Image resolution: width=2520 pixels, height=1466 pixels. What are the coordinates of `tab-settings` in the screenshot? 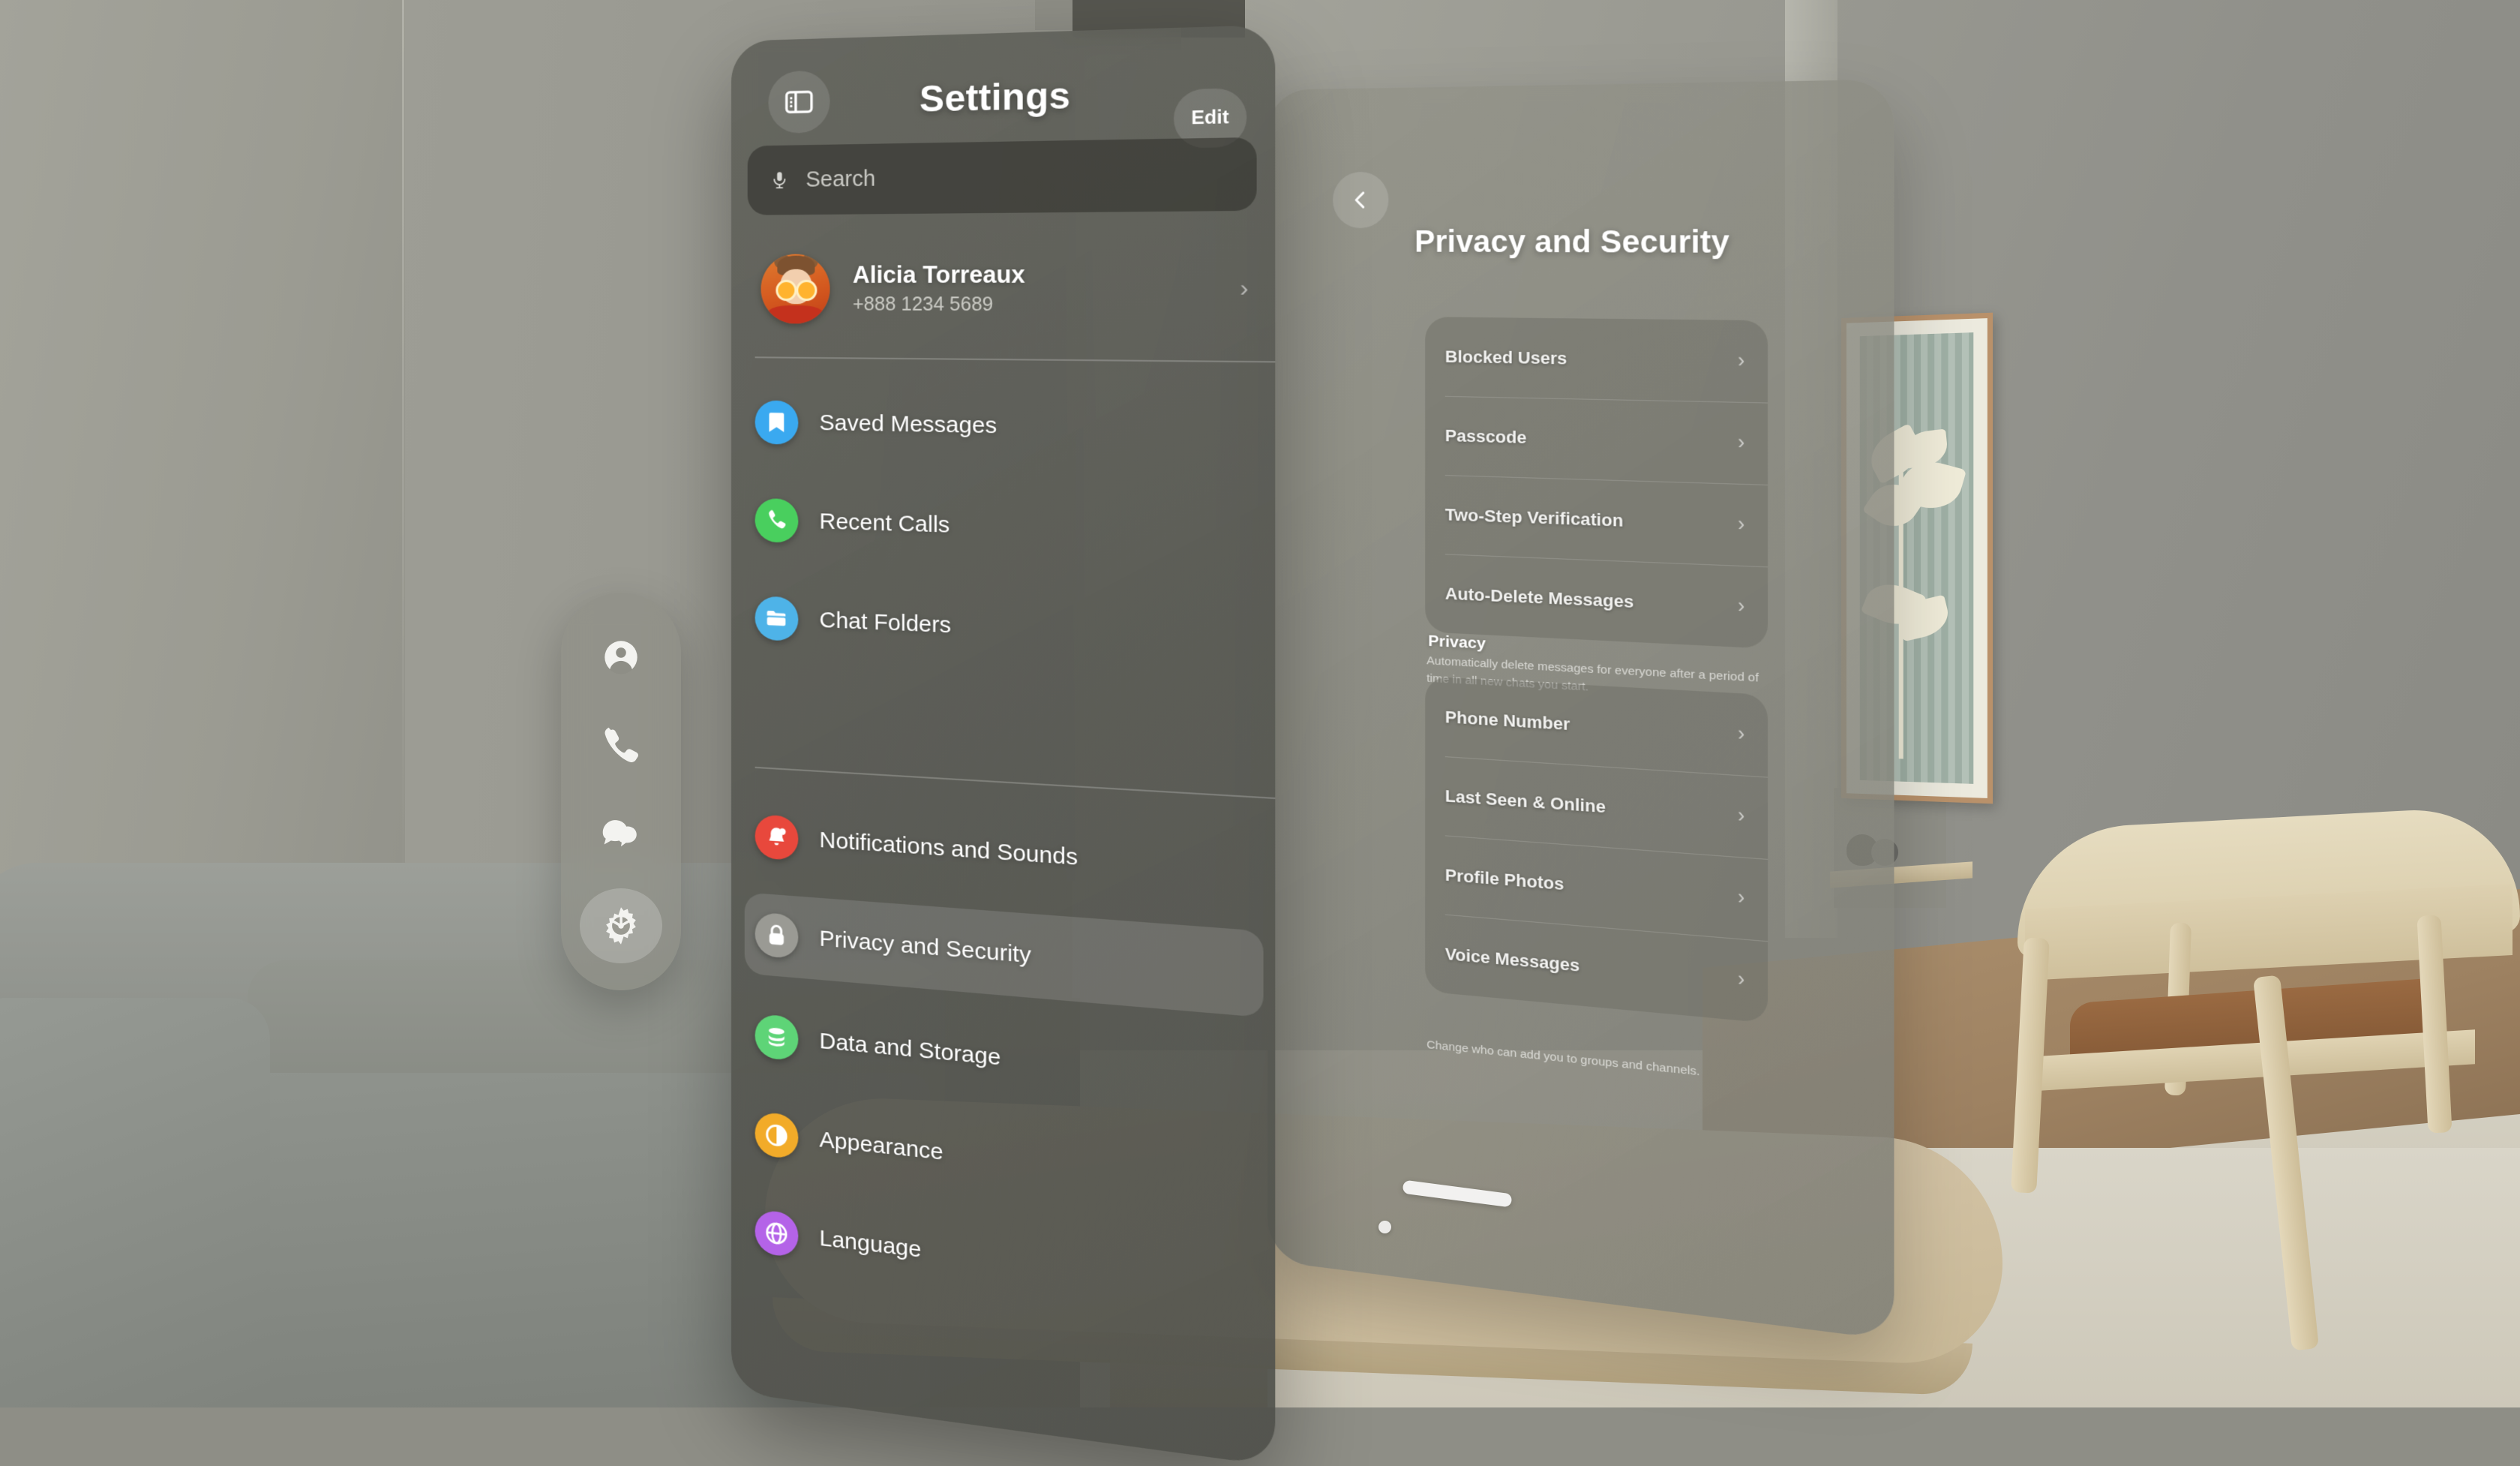 It's located at (621, 926).